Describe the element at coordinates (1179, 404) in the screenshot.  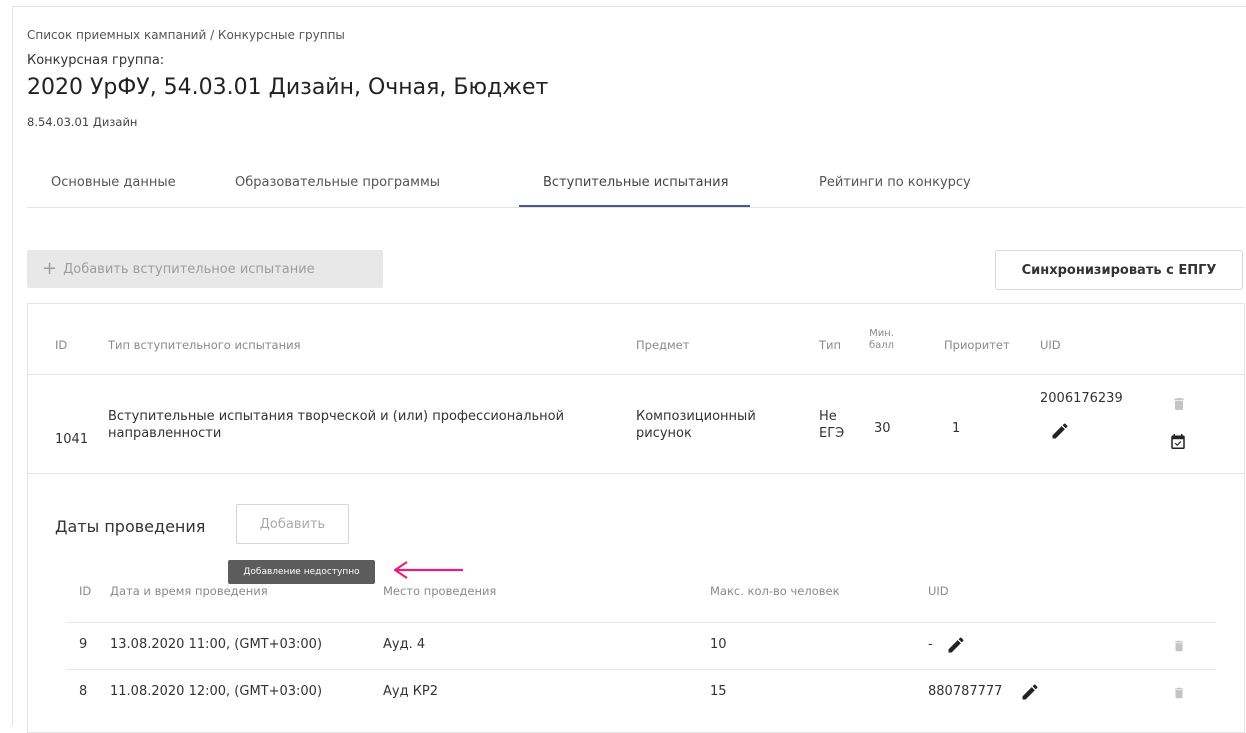
I see `delete-exam-icon` at that location.